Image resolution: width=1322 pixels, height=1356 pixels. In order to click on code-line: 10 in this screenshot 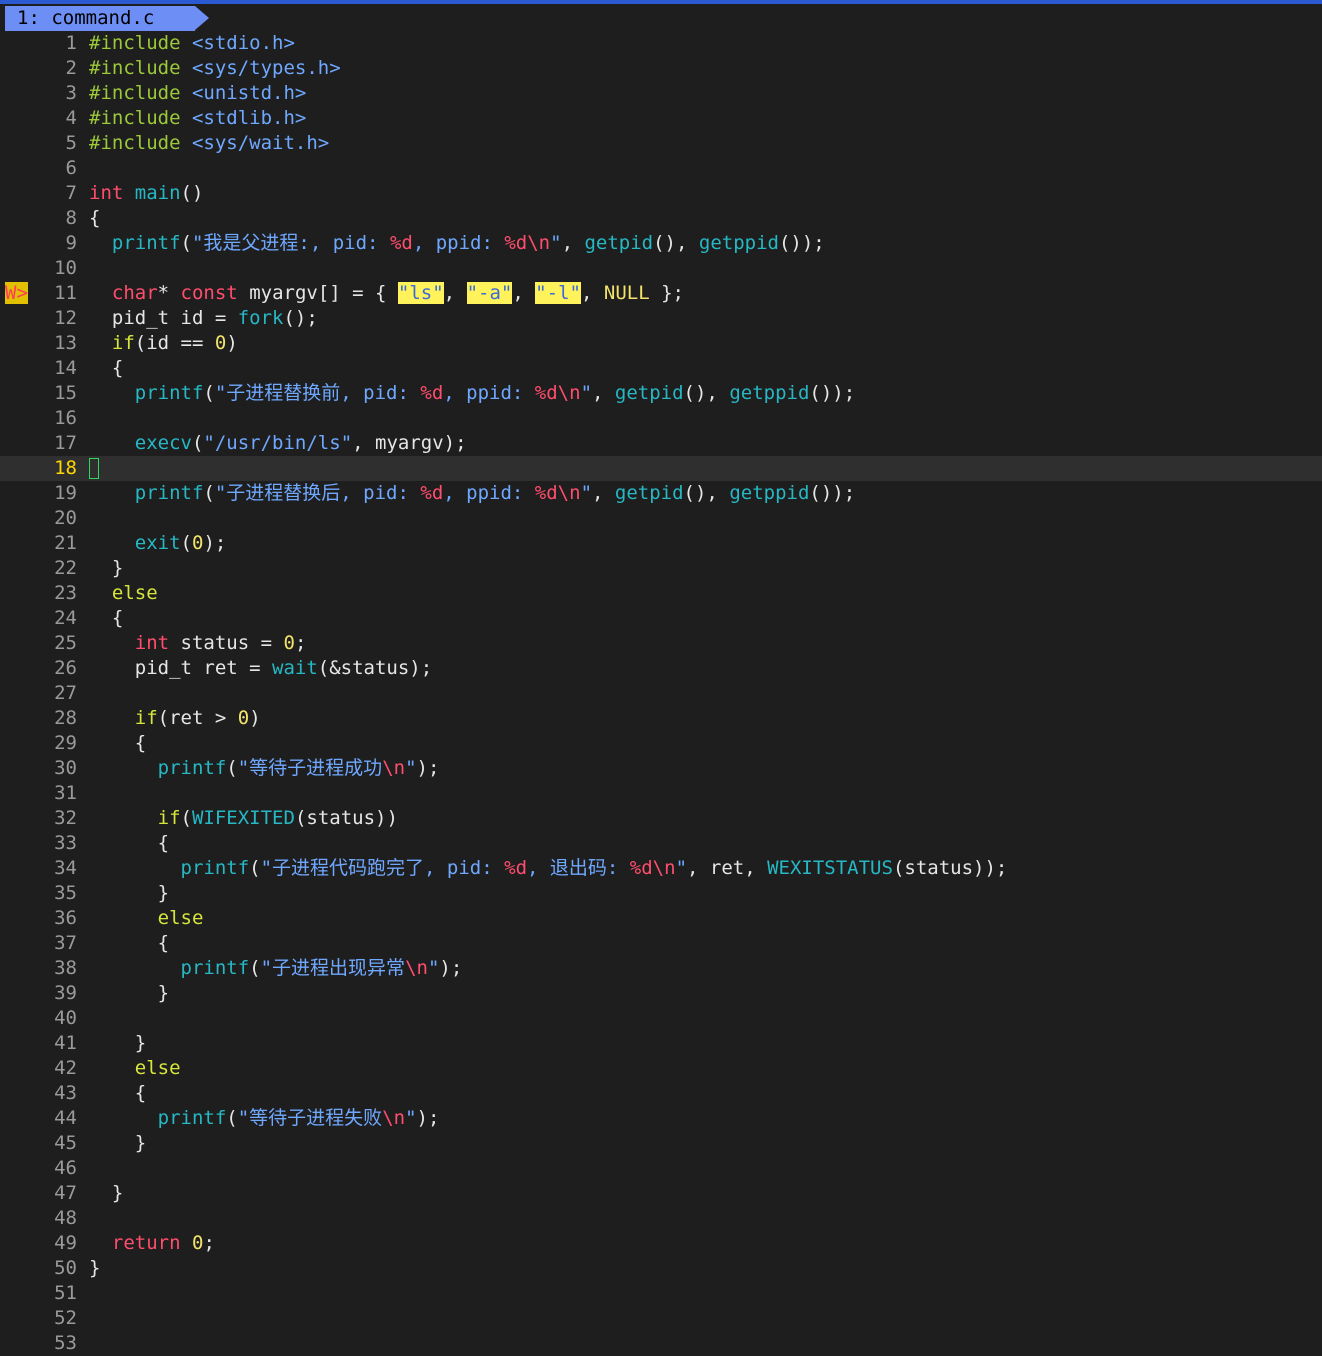, I will do `click(661, 268)`.